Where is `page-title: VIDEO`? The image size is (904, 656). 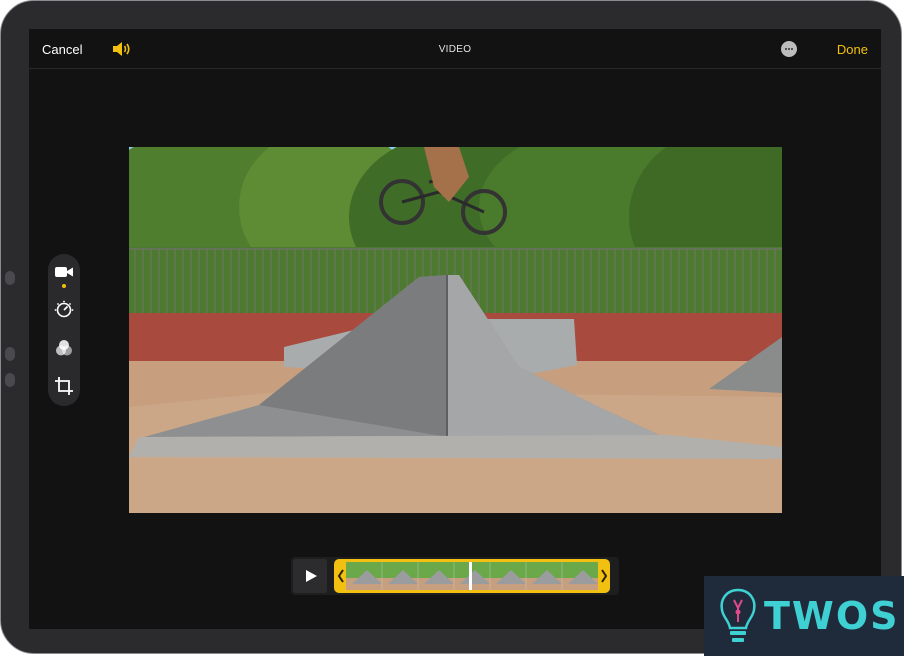
page-title: VIDEO is located at coordinates (455, 49).